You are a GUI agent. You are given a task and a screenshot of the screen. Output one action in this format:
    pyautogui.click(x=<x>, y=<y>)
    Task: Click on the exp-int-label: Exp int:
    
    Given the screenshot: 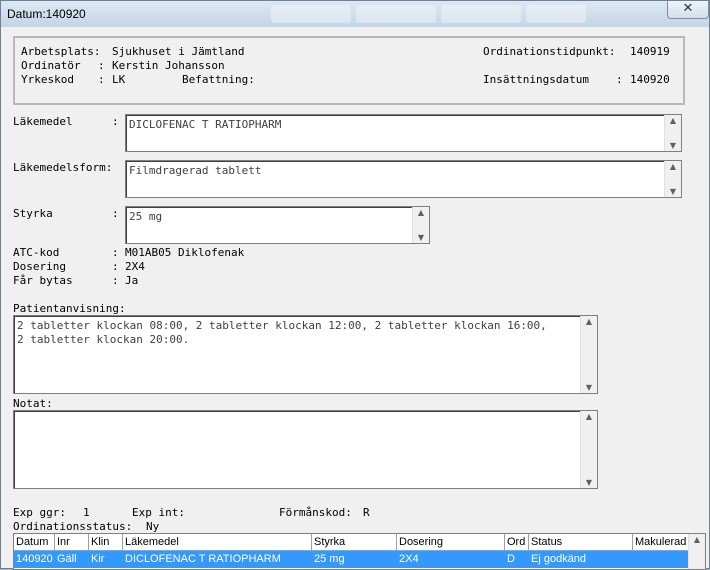 What is the action you would take?
    pyautogui.click(x=158, y=512)
    